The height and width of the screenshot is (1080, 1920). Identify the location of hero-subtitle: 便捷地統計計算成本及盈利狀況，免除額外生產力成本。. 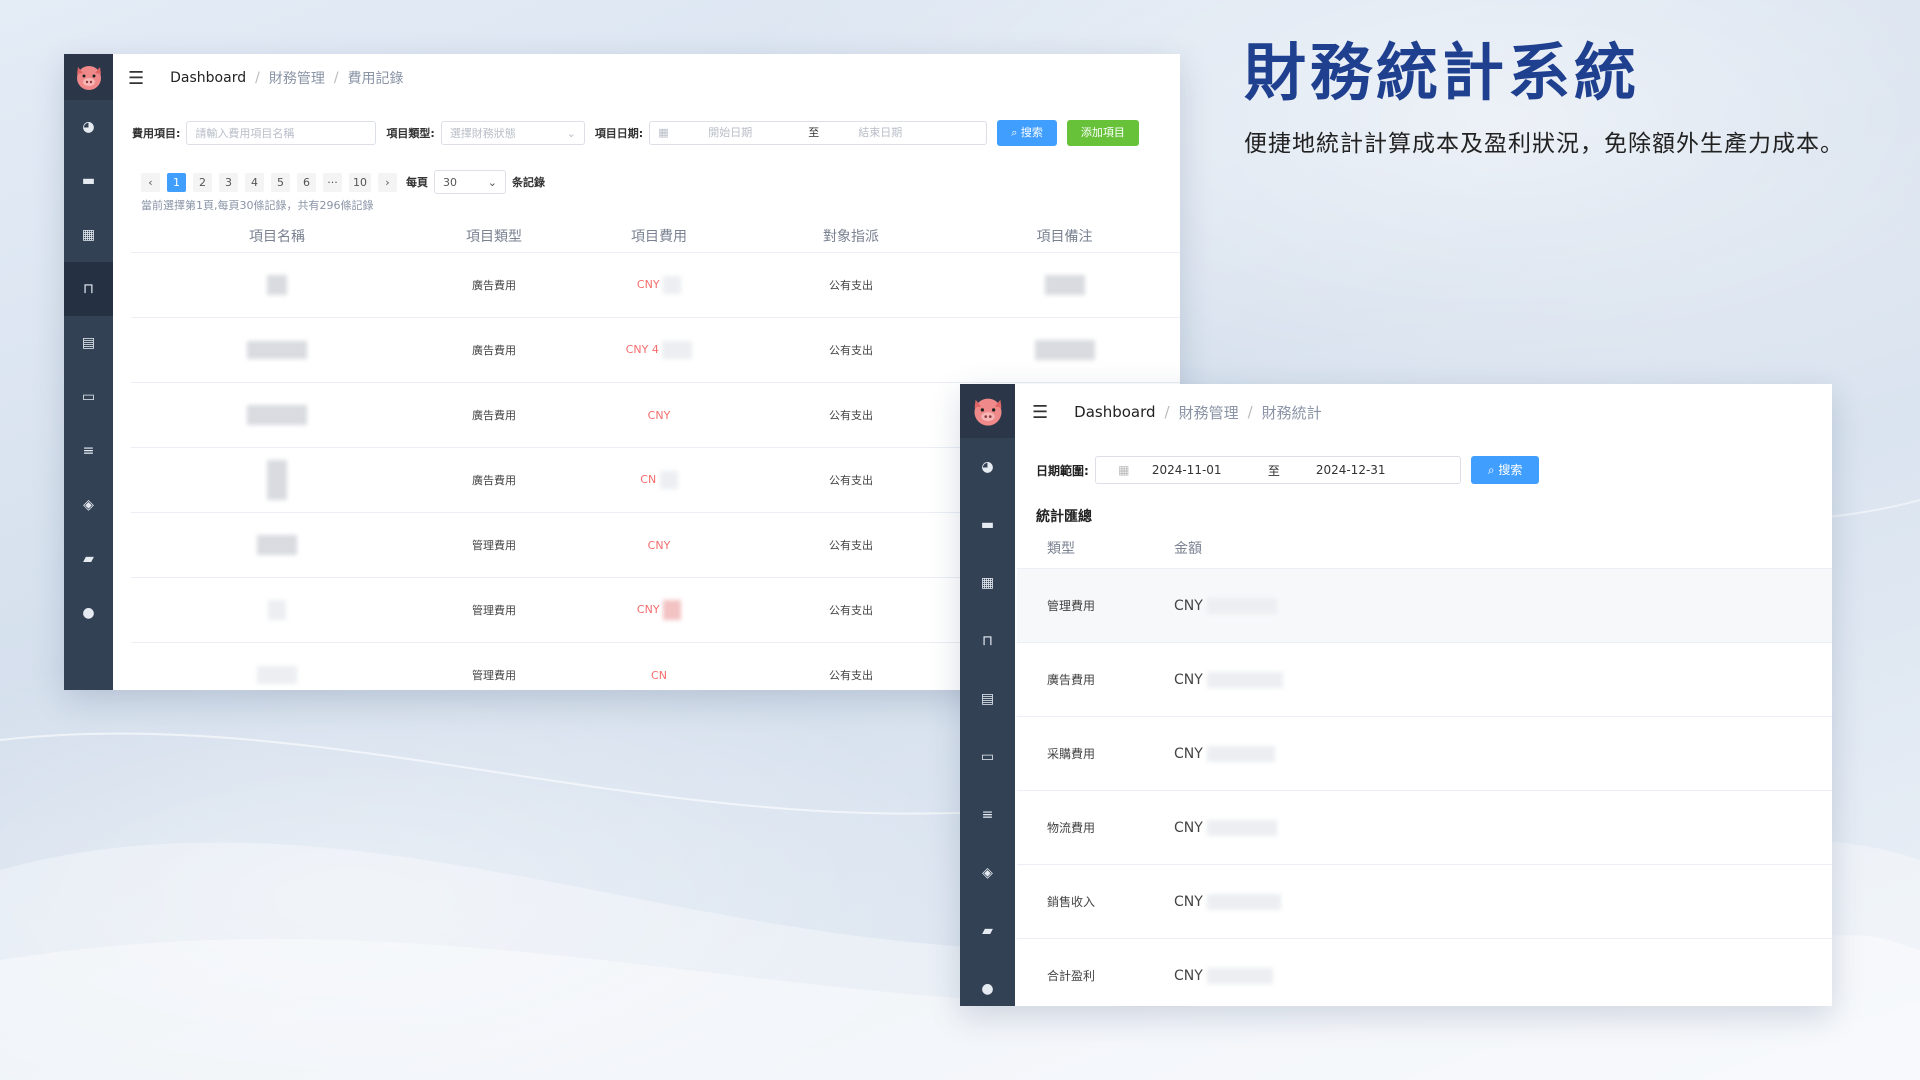
(1544, 144).